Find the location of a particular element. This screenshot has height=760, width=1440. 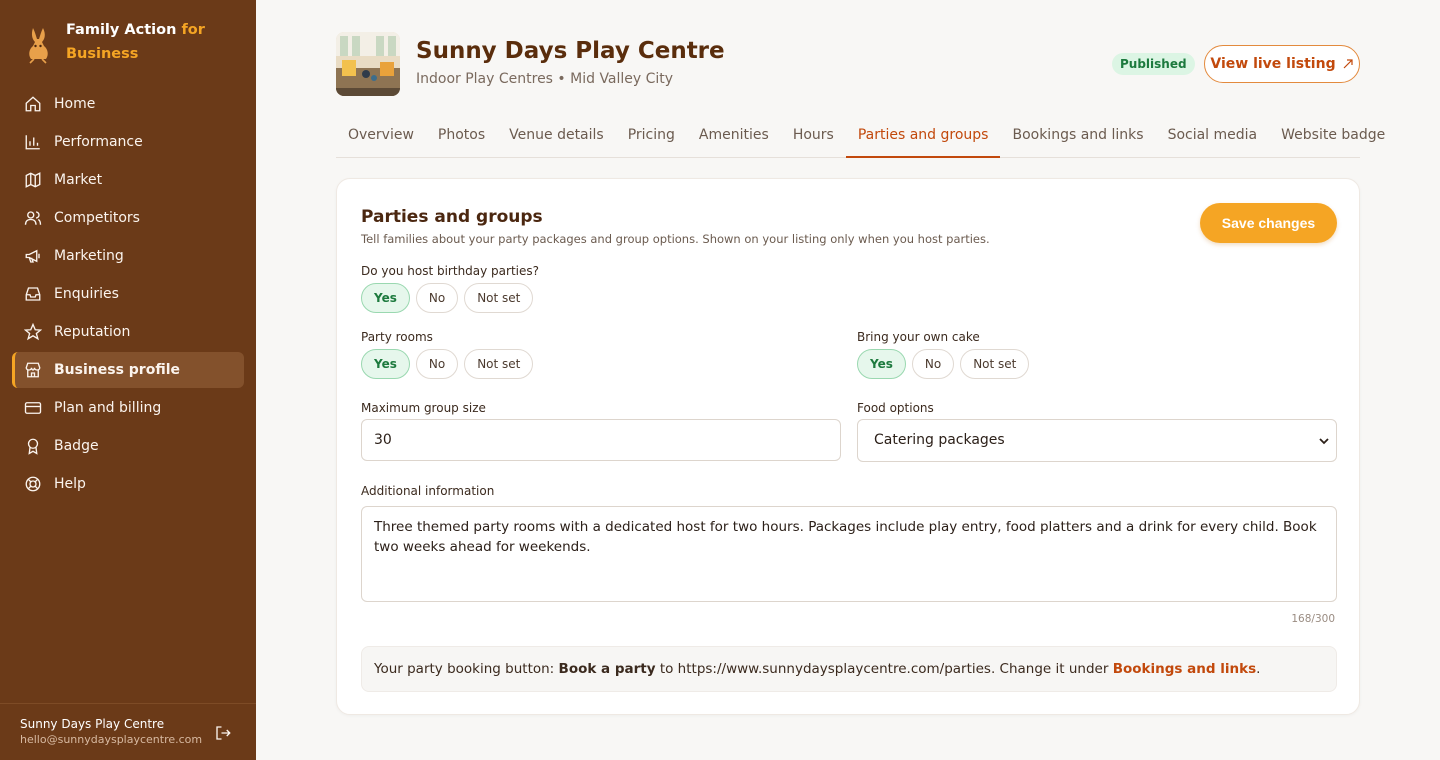

character-counter: 168/300 is located at coordinates (1313, 619).